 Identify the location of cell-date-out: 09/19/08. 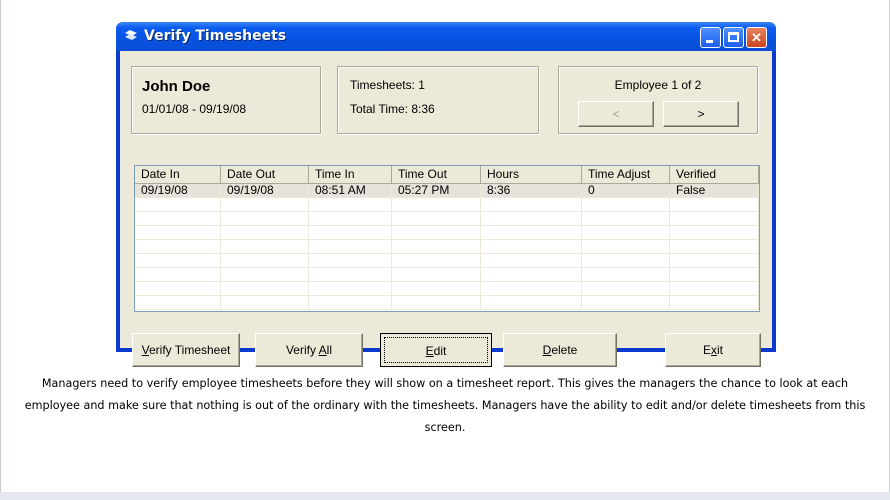
(265, 191).